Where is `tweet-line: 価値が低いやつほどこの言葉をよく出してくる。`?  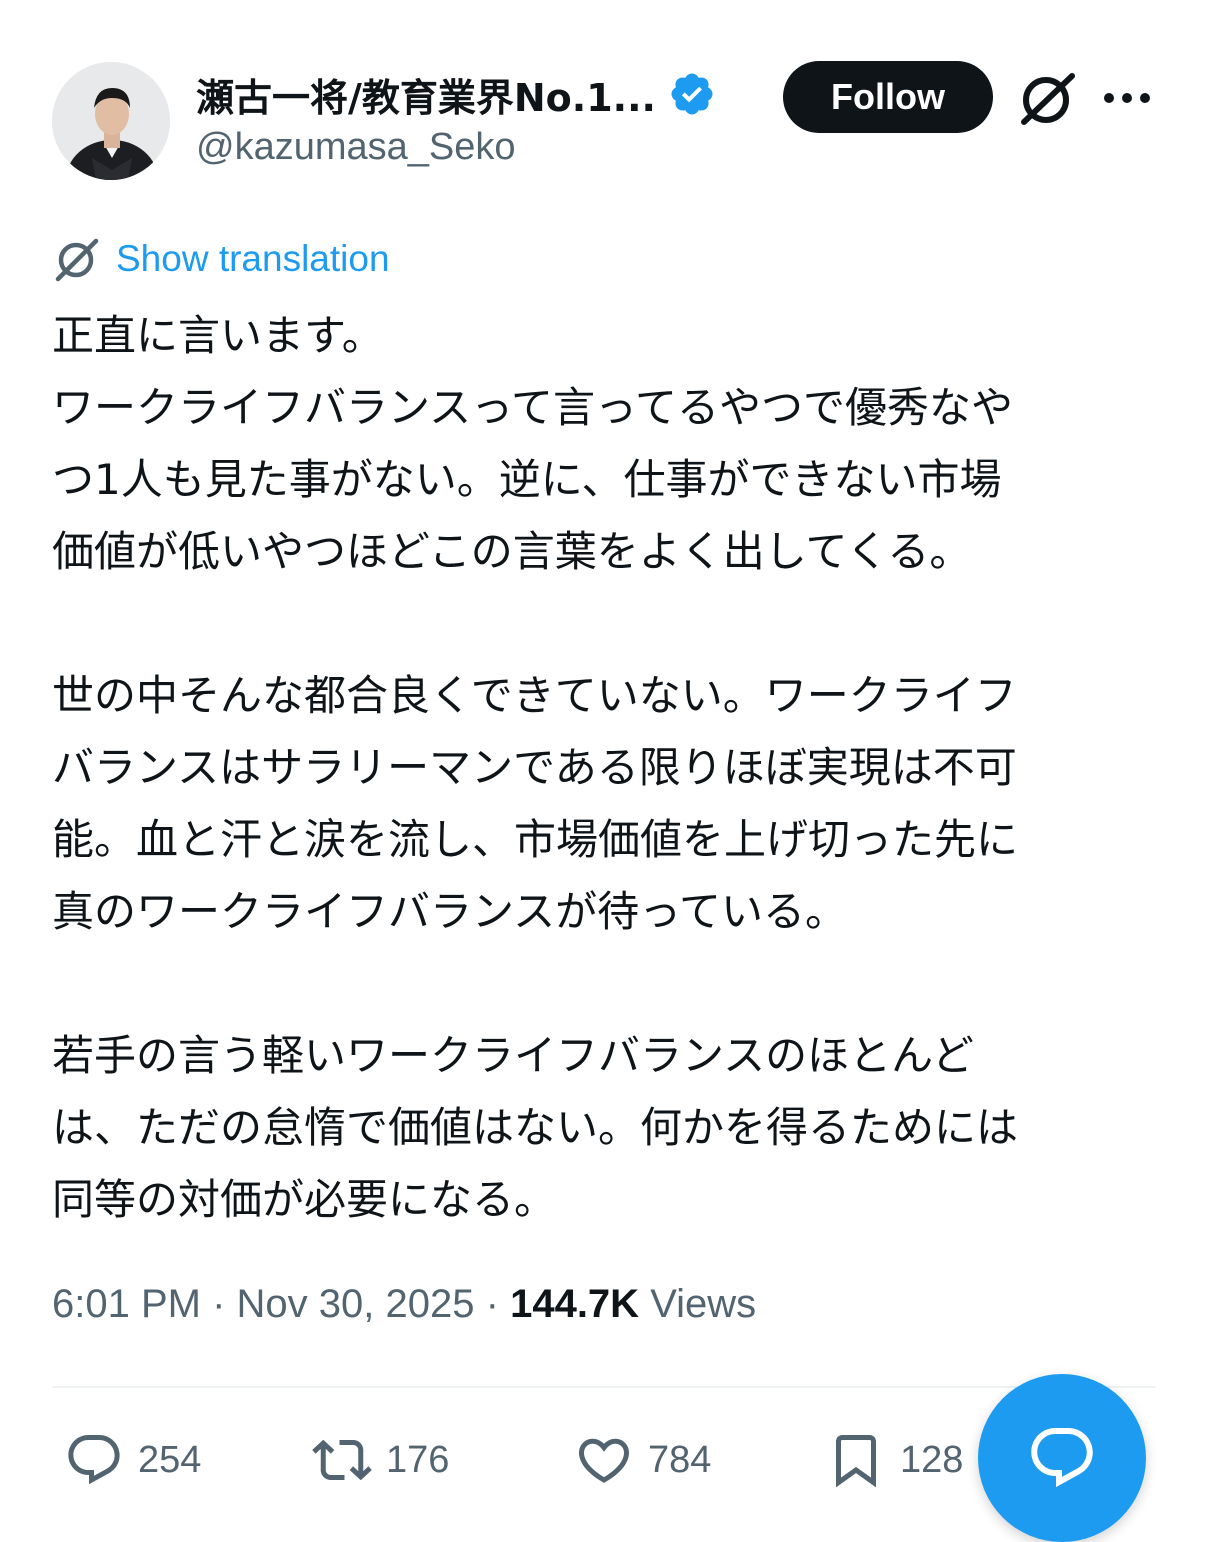
tweet-line: 価値が低いやつほどこの言葉をよく出してくる。 is located at coordinates (512, 551).